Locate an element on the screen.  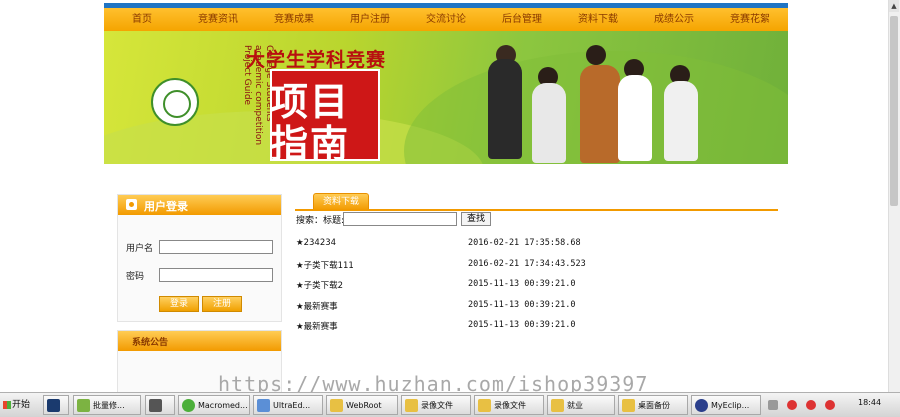
list-item: ★234234 2016-02-21 17:35:58.68 is located at coordinates (496, 245).